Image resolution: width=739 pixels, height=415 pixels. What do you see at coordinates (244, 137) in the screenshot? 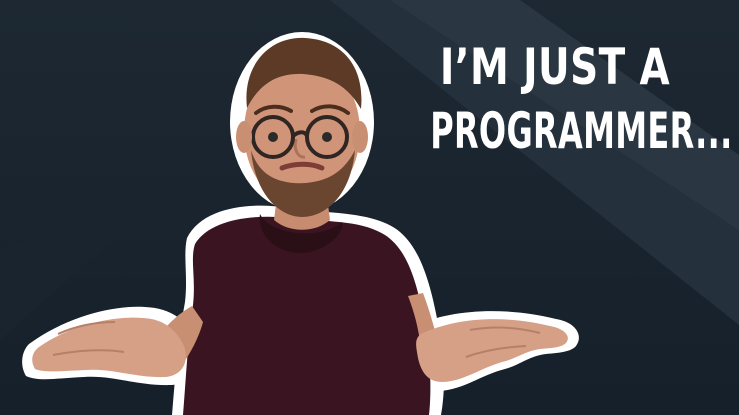
I see `left-ear` at bounding box center [244, 137].